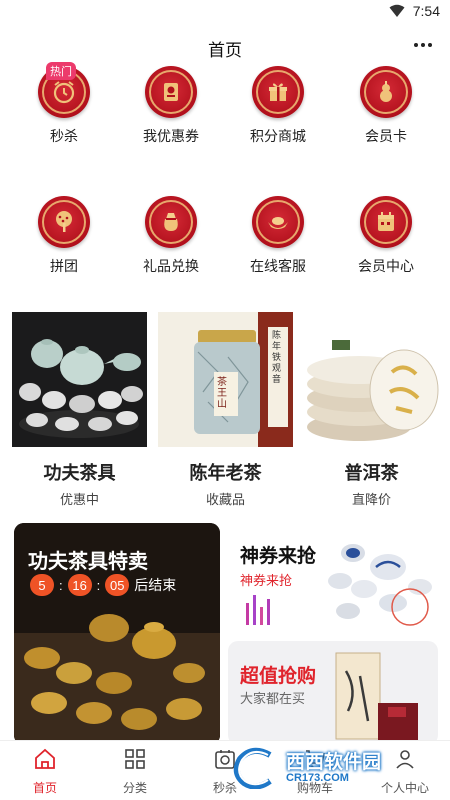 This screenshot has height=800, width=450. What do you see at coordinates (278, 92) in the screenshot?
I see `gift-box-icon` at bounding box center [278, 92].